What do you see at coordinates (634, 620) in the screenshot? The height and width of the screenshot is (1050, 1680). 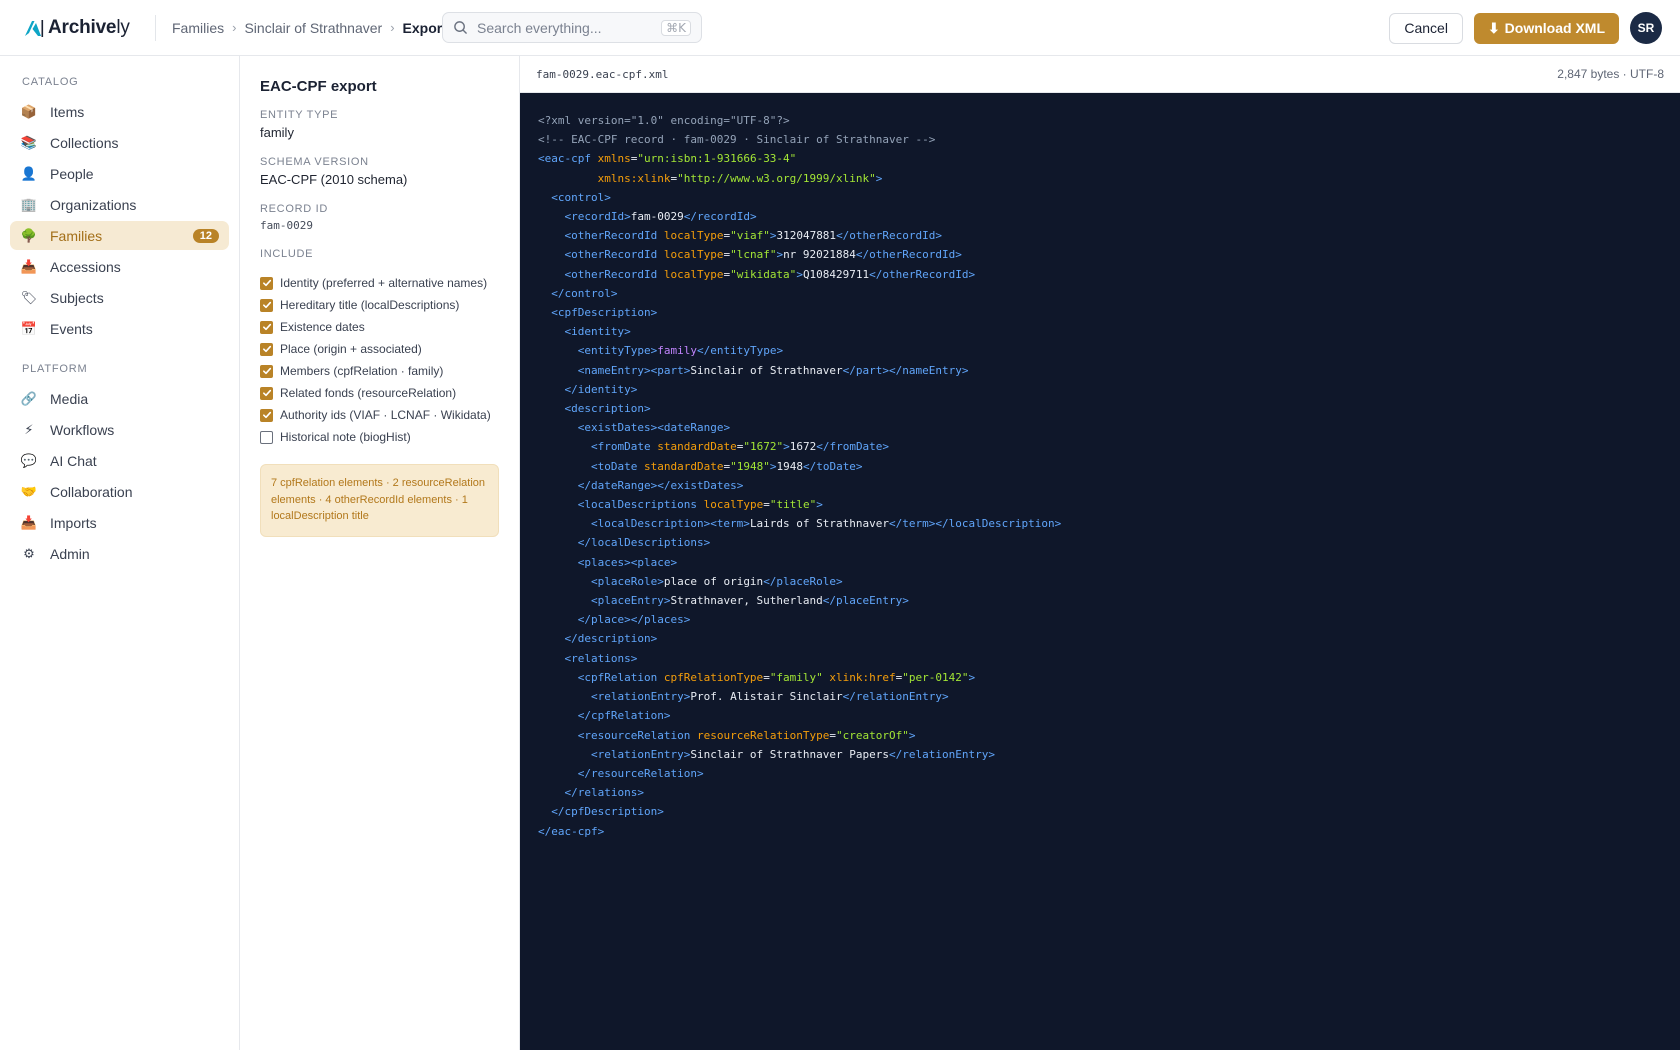 I see `code-token: </place></places>` at bounding box center [634, 620].